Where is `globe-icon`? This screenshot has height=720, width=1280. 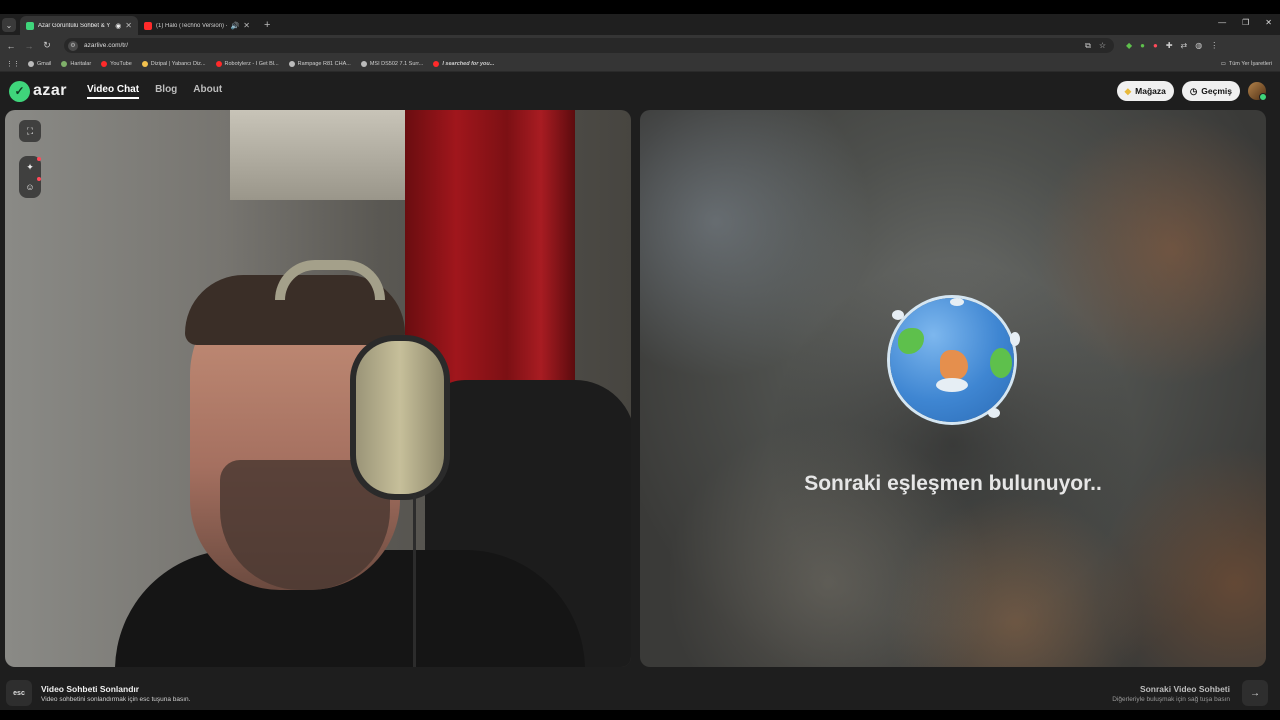
globe-icon is located at coordinates (955, 360).